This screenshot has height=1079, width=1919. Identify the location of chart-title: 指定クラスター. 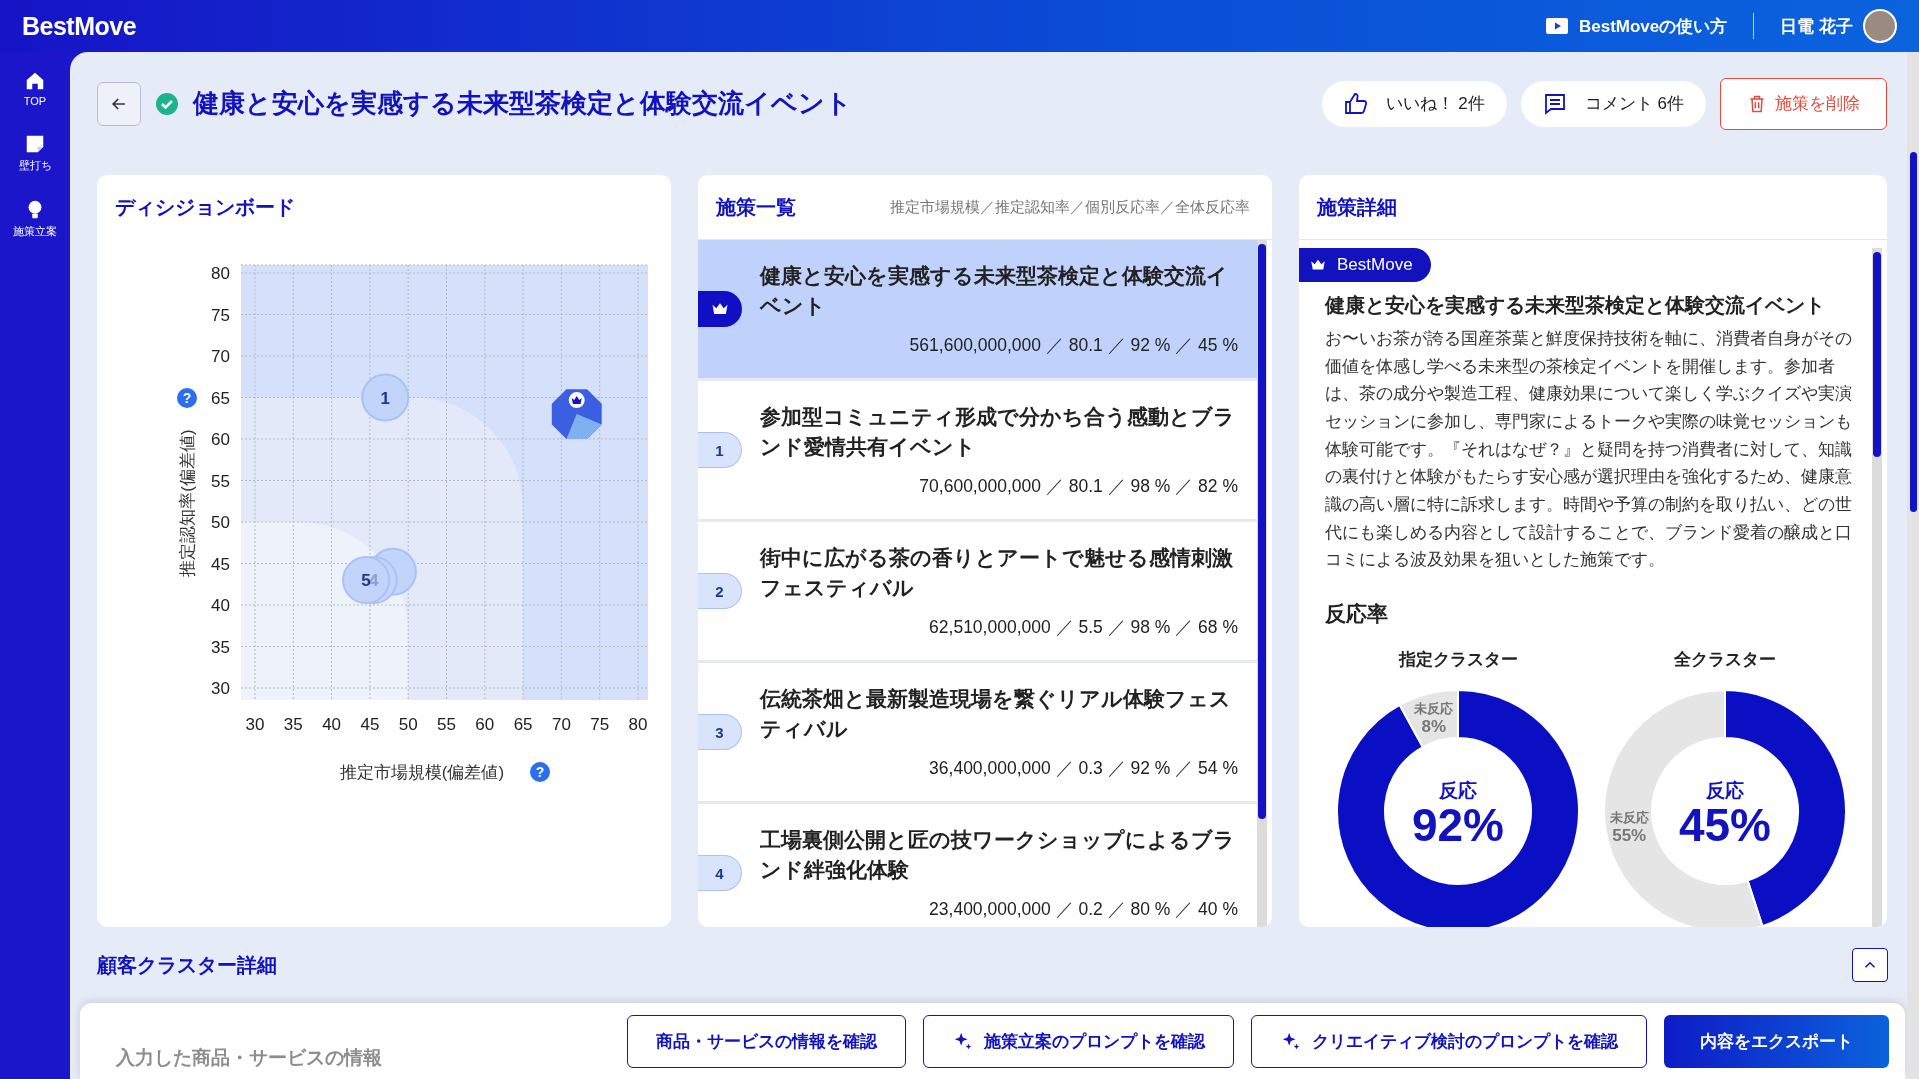
(1458, 660).